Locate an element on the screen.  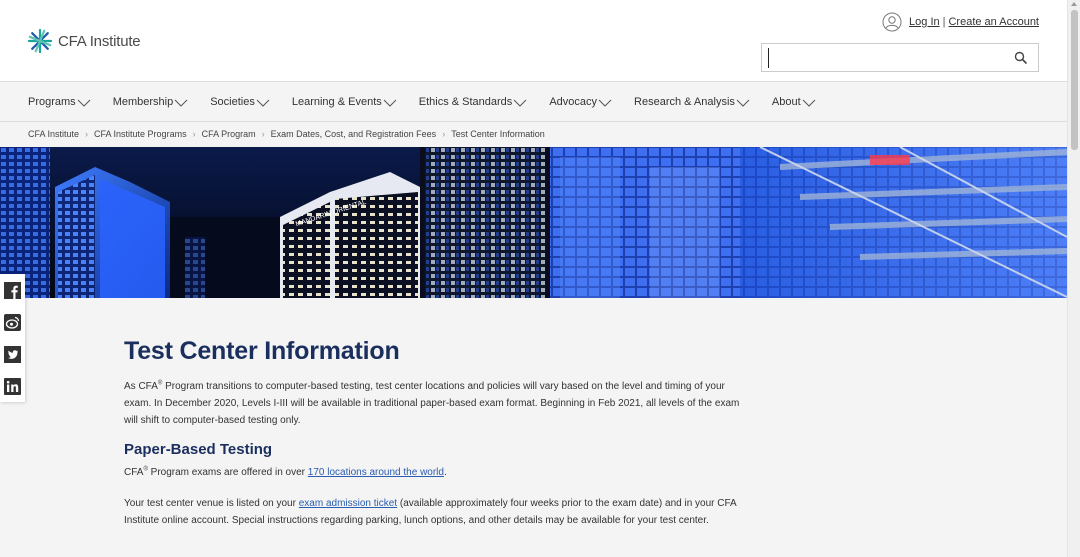
weibo-icon is located at coordinates (12, 322).